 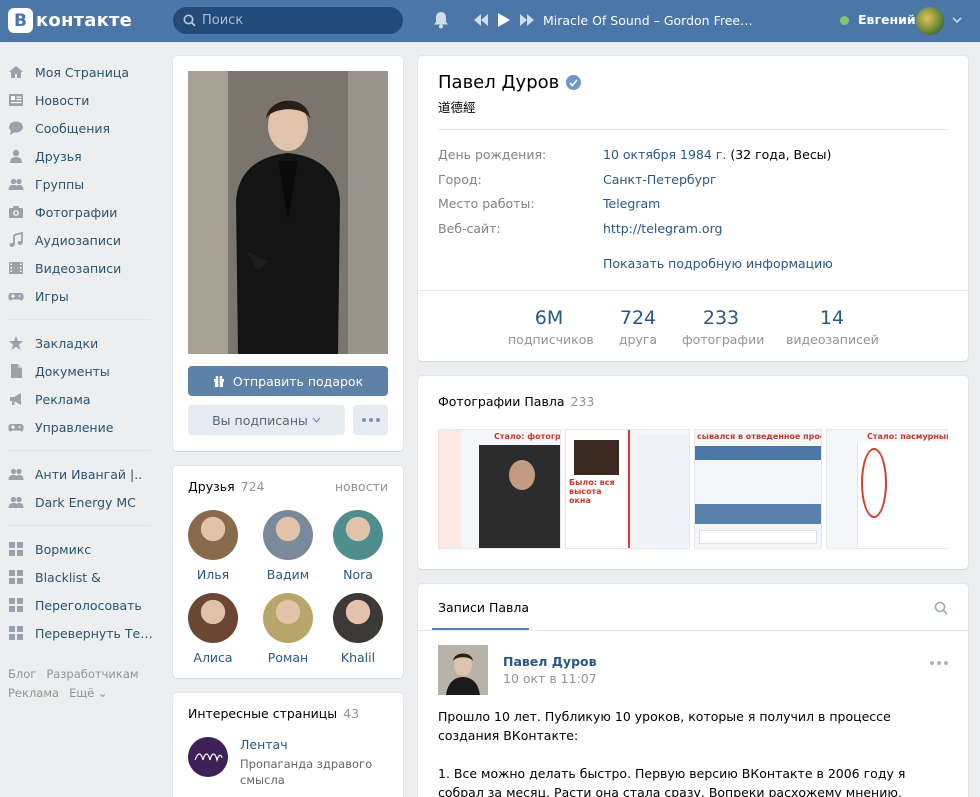 What do you see at coordinates (939, 663) in the screenshot?
I see `post-actions-button` at bounding box center [939, 663].